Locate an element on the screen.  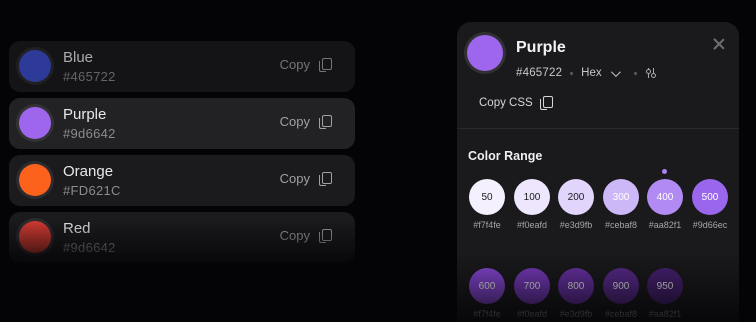
shade-step: 100 is located at coordinates (532, 197).